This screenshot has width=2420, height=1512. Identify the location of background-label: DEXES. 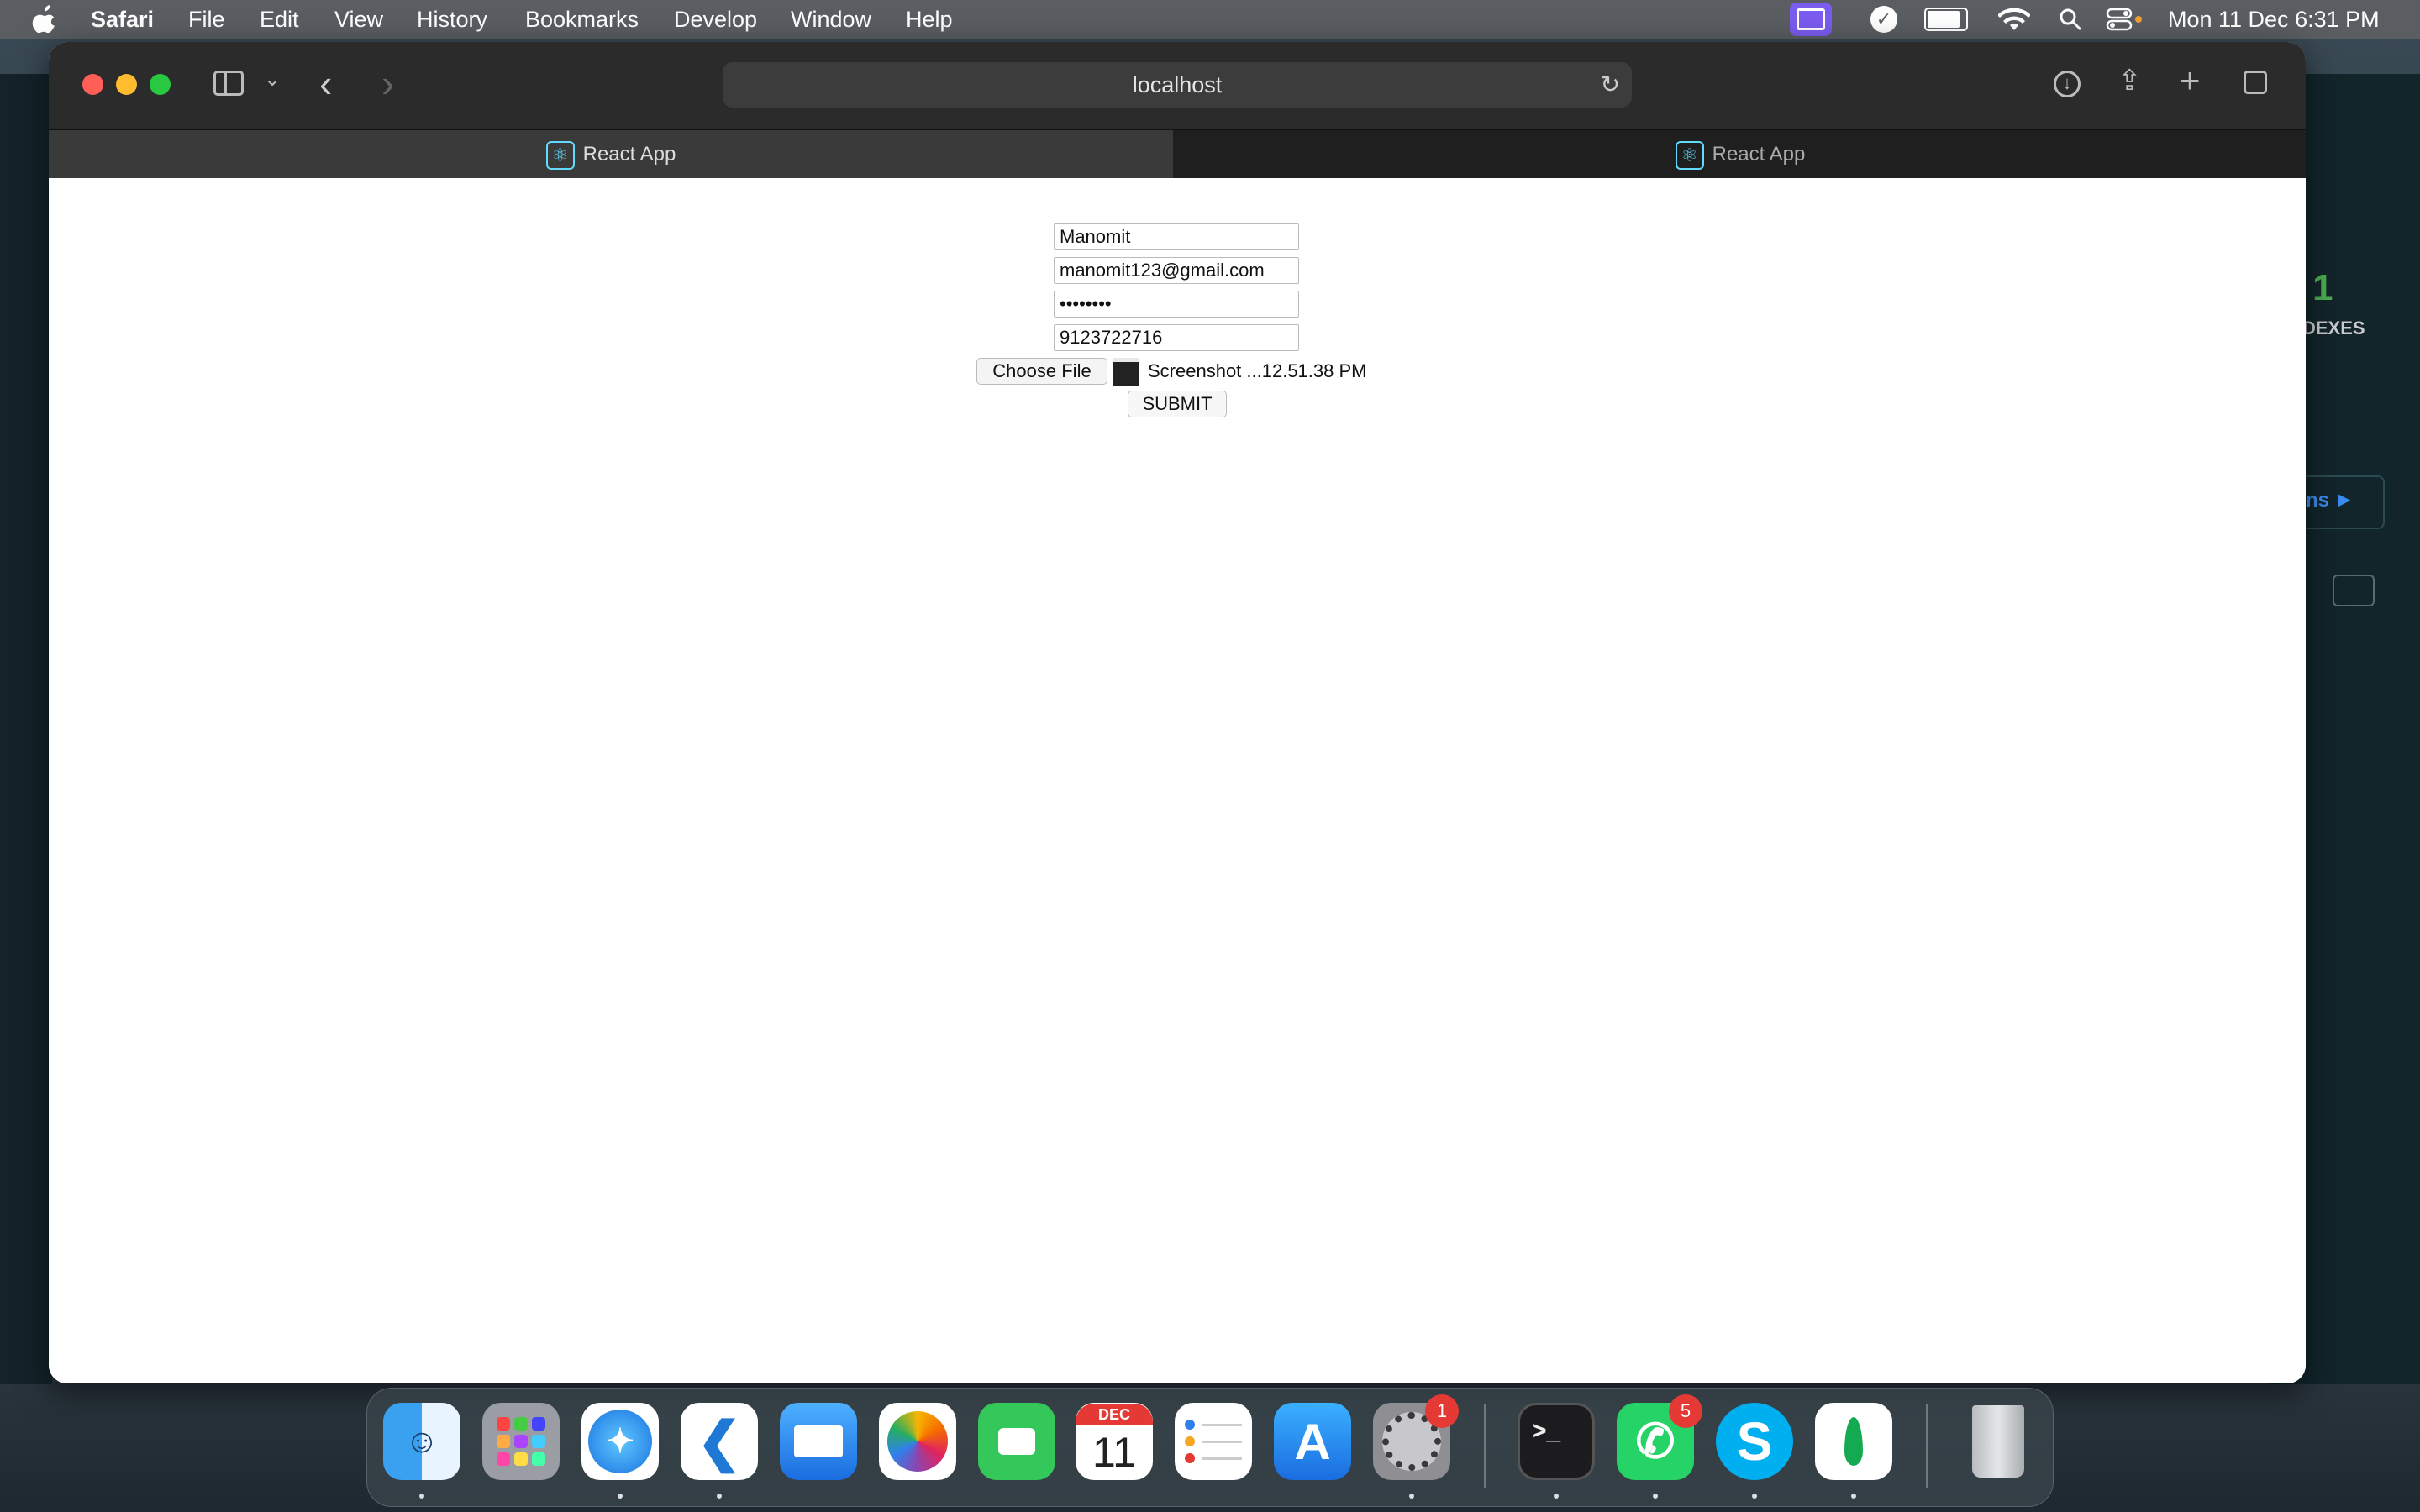
(2333, 328).